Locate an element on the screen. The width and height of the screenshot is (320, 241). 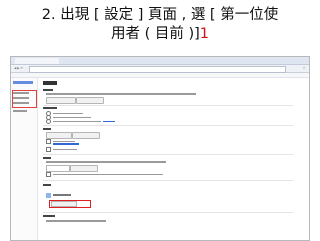
section-sign-in is located at coordinates (48, 90).